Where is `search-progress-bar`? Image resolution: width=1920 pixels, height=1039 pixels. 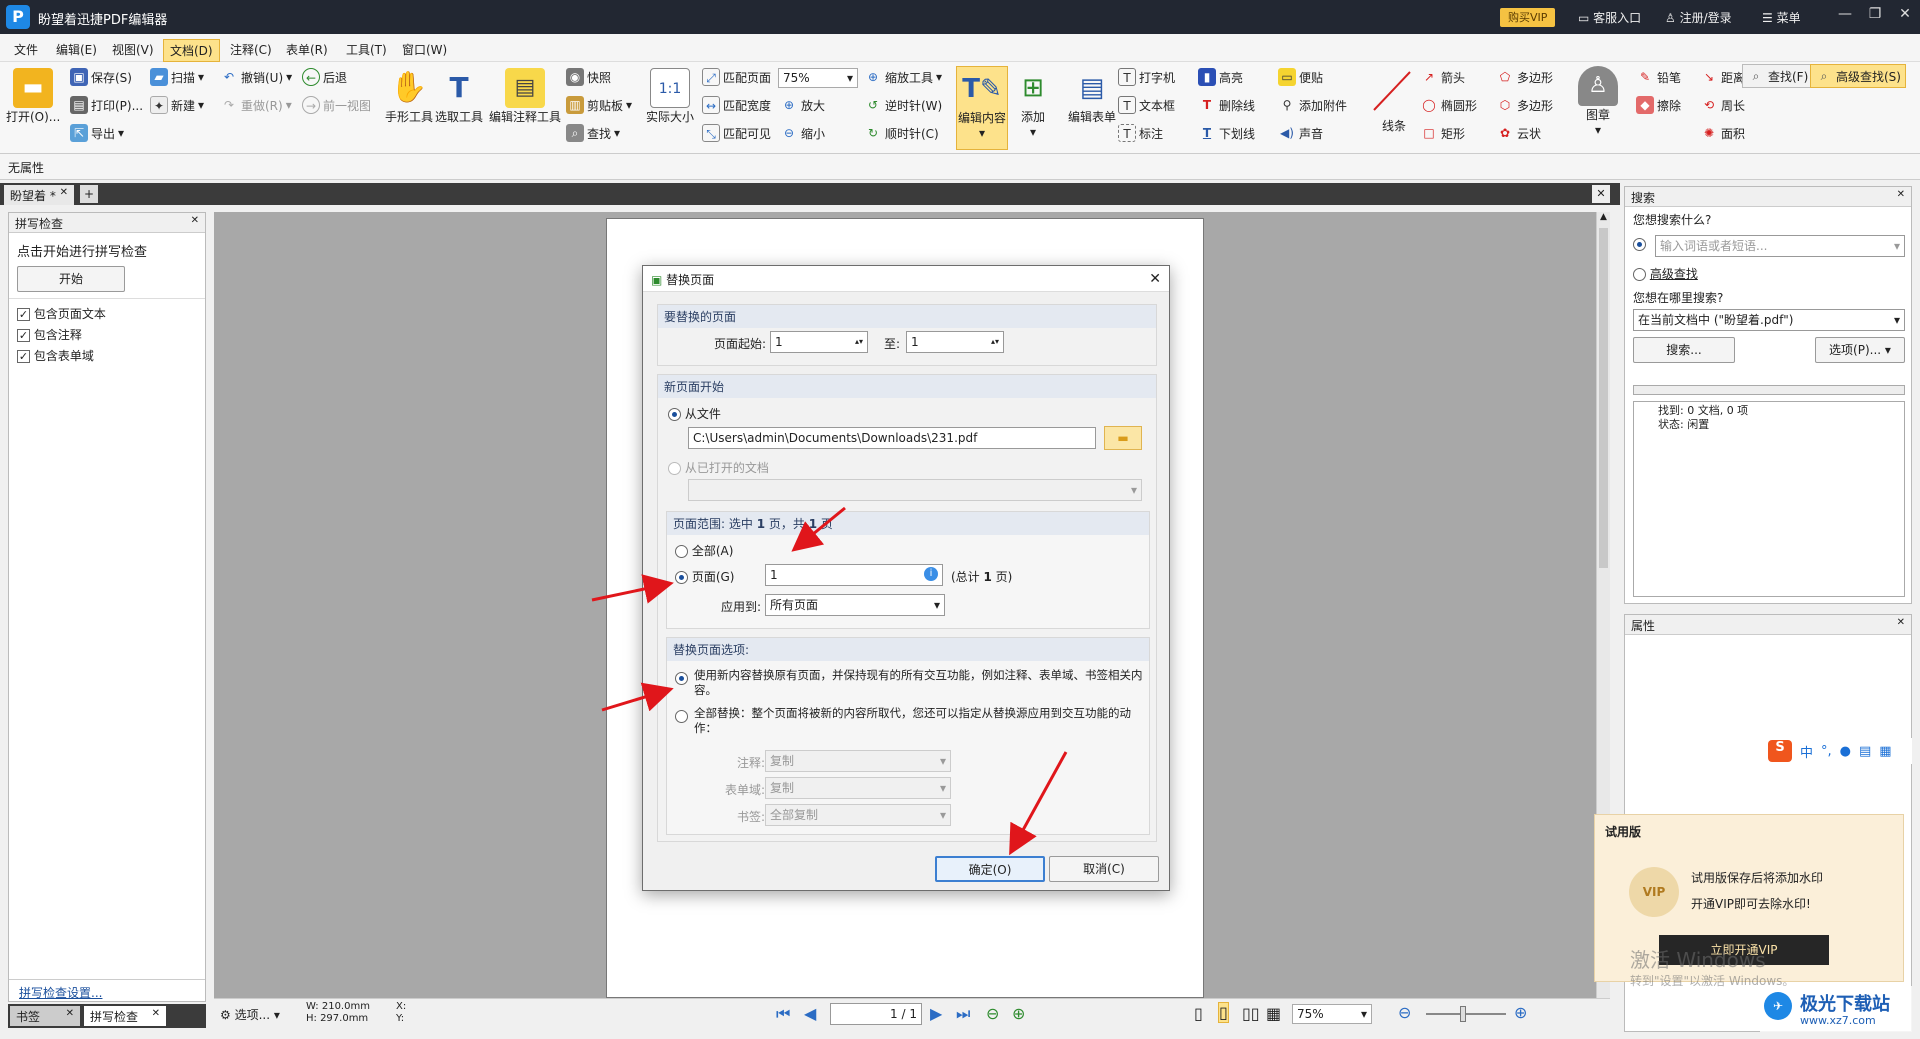
search-progress-bar is located at coordinates (1769, 390).